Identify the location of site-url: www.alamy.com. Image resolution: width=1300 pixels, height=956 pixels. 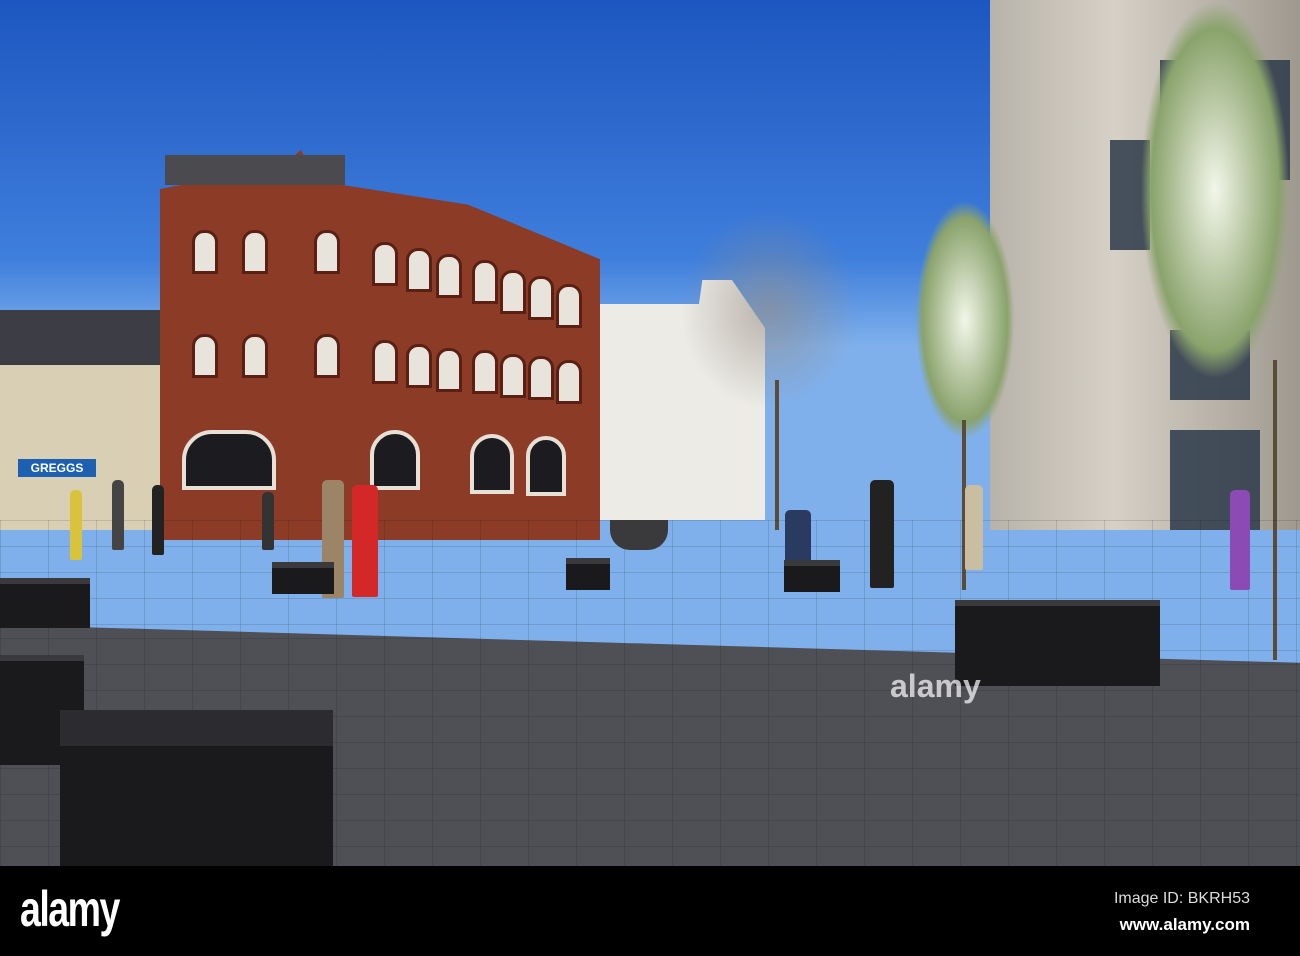
(1185, 925).